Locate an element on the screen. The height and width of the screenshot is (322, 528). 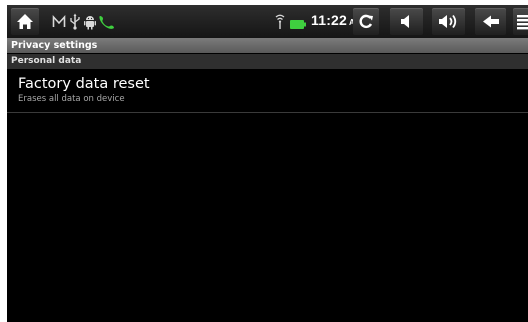
rotate-icon is located at coordinates (366, 21).